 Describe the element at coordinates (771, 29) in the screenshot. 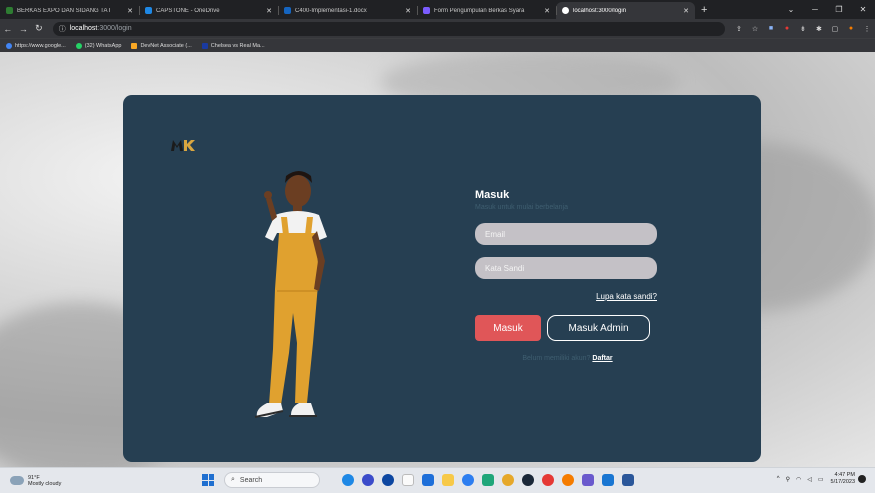

I see `extension-icon: ■` at that location.